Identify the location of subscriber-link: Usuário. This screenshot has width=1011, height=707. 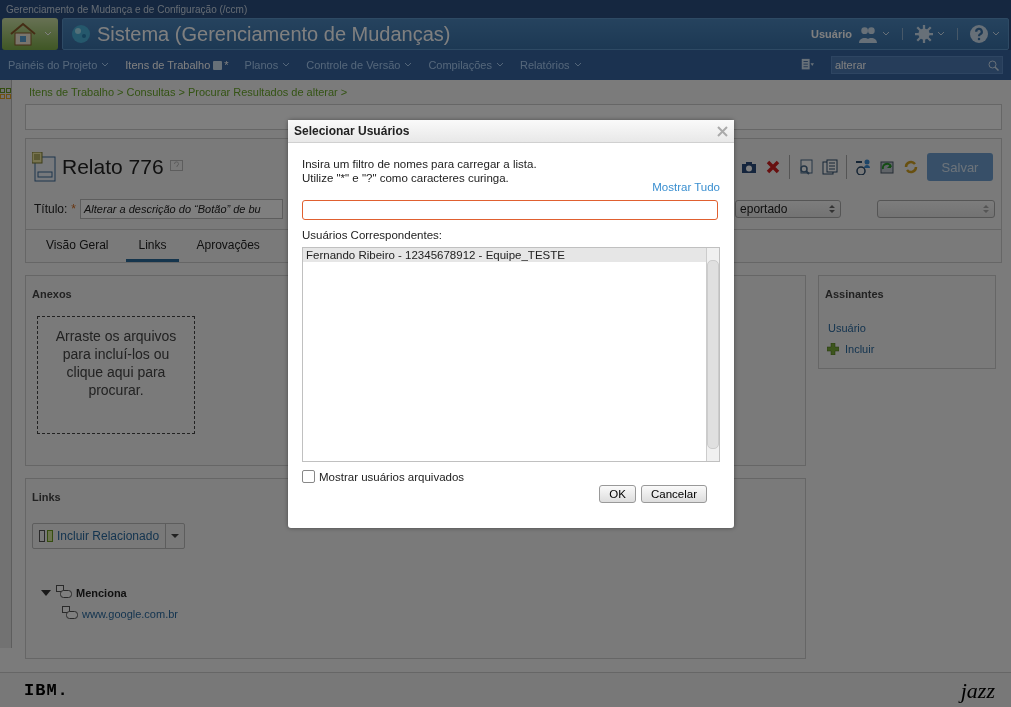
(847, 328).